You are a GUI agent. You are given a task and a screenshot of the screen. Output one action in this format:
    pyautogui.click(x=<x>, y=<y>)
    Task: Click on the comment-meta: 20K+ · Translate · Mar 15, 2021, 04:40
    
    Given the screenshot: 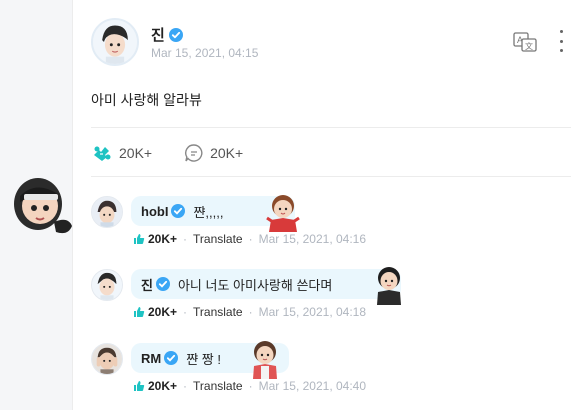 What is the action you would take?
    pyautogui.click(x=249, y=386)
    